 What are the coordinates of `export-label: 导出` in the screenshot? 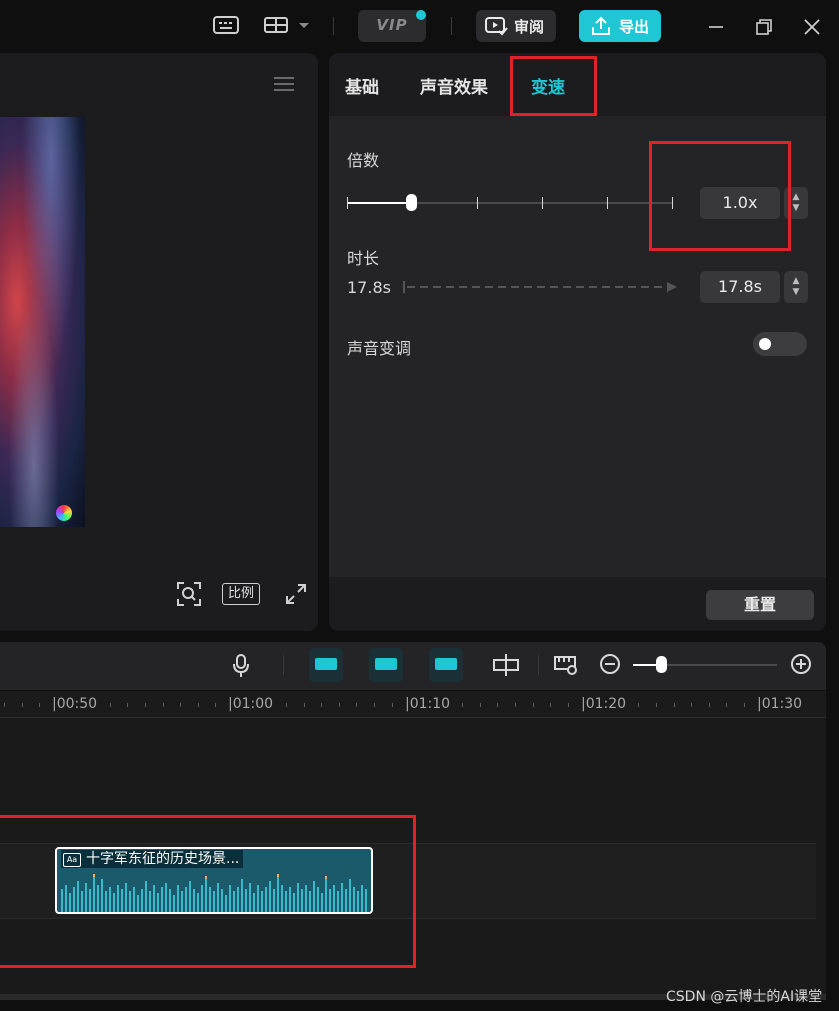 It's located at (634, 27).